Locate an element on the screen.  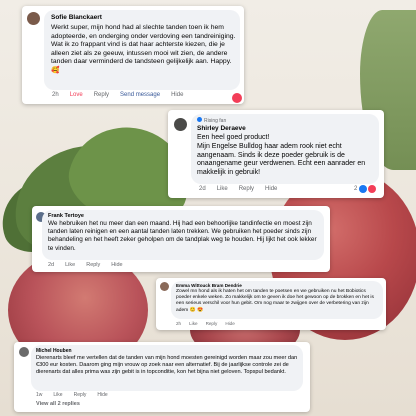
comment-author: Sofie Blanckaert is located at coordinates (76, 17).